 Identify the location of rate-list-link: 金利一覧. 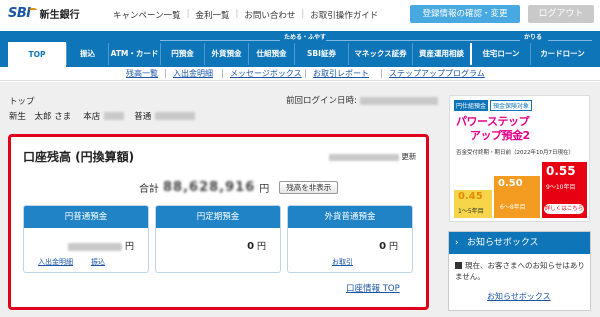
(212, 15).